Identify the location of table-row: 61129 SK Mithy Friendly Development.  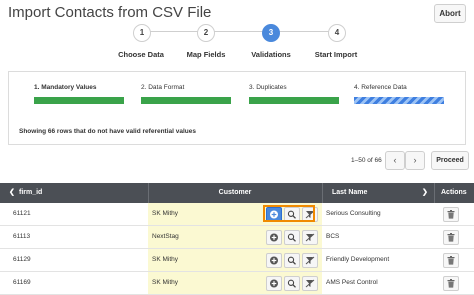
(237, 260).